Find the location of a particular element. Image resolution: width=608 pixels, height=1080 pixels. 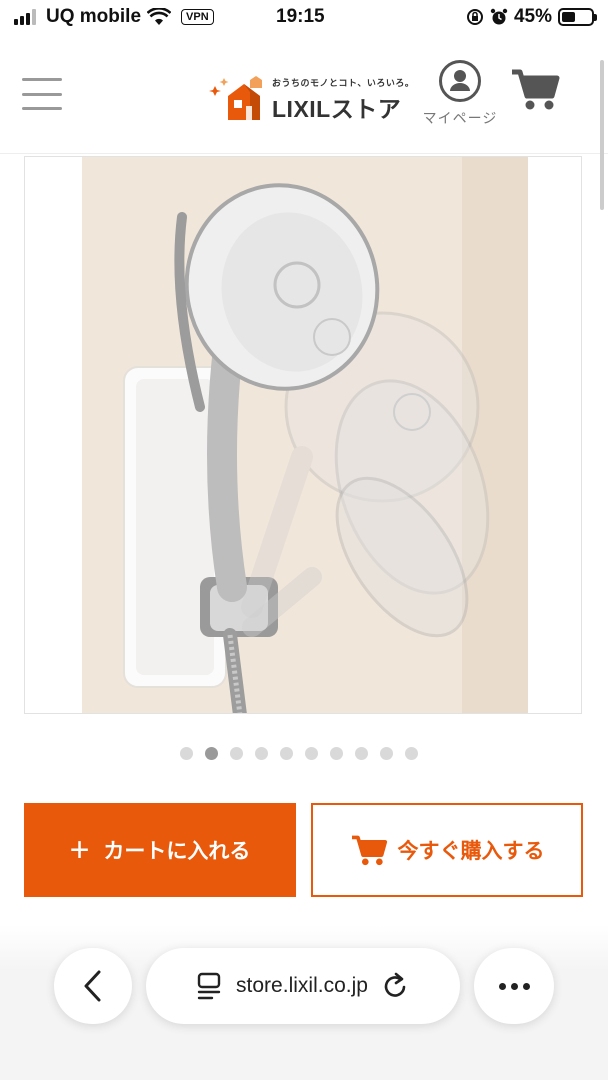

mypage-link: マイページ is located at coordinates (460, 94).